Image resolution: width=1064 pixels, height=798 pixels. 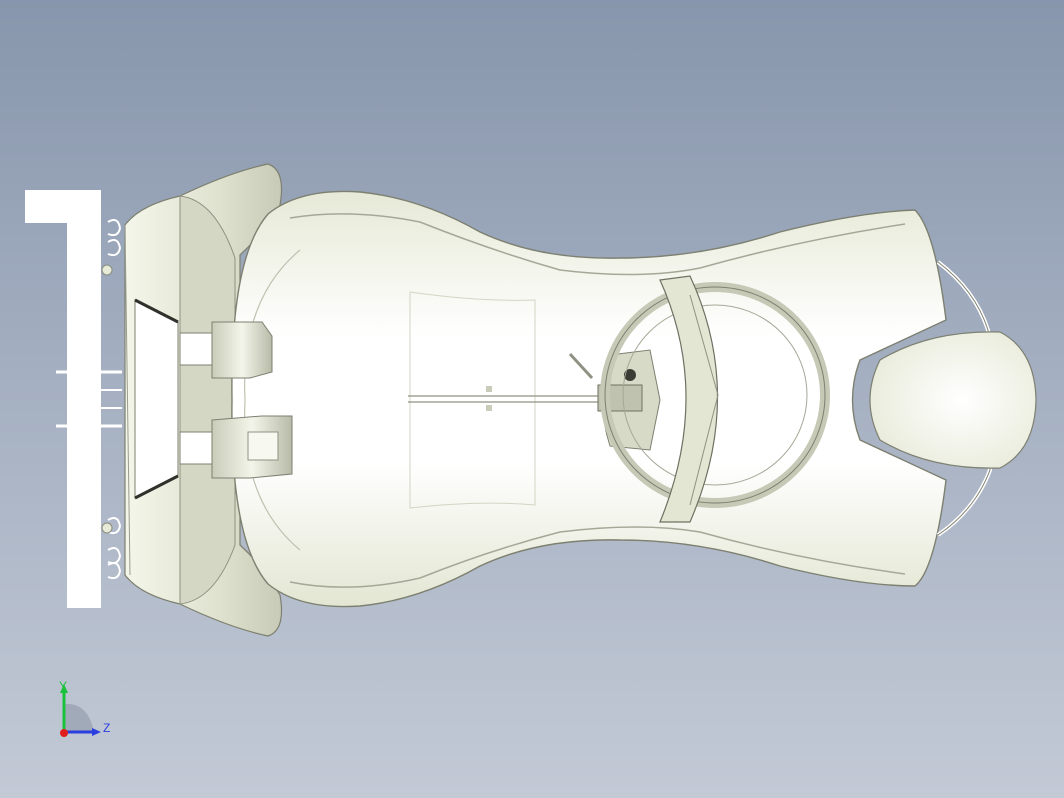 What do you see at coordinates (64, 733) in the screenshot?
I see `x-axis-dot` at bounding box center [64, 733].